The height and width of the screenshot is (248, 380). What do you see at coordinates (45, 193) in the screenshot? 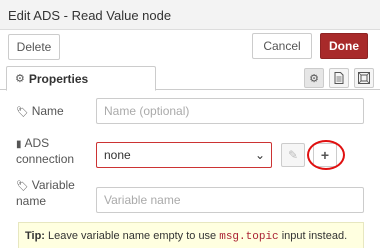
I see `variable-label: 🏷 Variable name` at bounding box center [45, 193].